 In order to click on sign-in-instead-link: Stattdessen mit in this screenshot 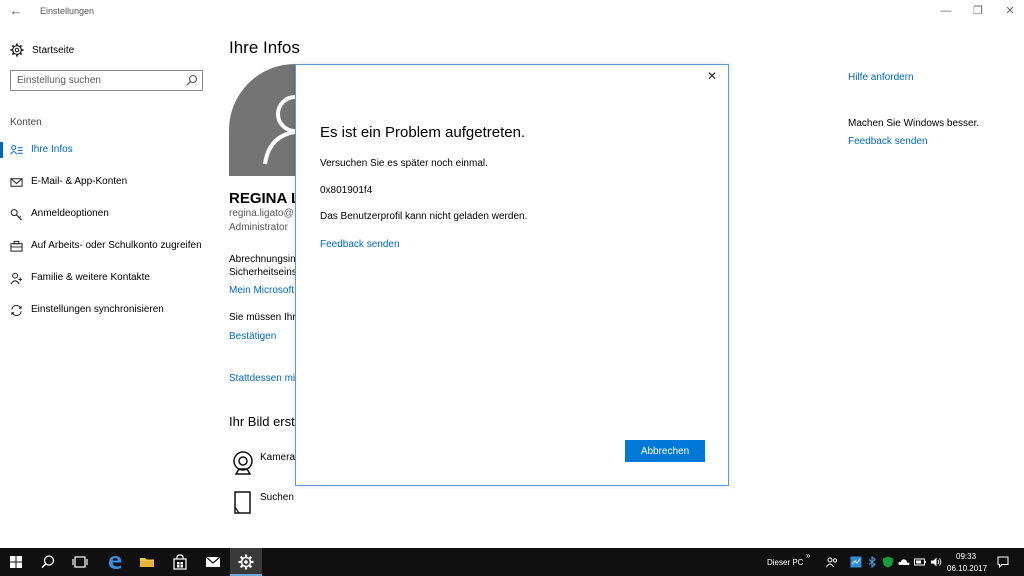, I will do `click(263, 378)`.